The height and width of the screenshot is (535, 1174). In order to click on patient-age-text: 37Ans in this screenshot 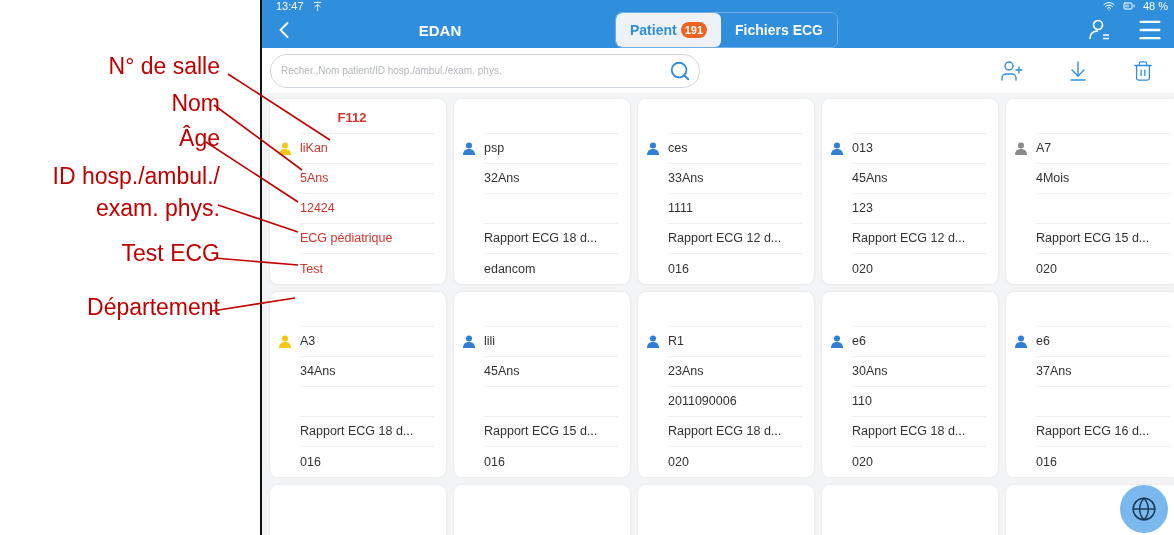, I will do `click(1054, 370)`.